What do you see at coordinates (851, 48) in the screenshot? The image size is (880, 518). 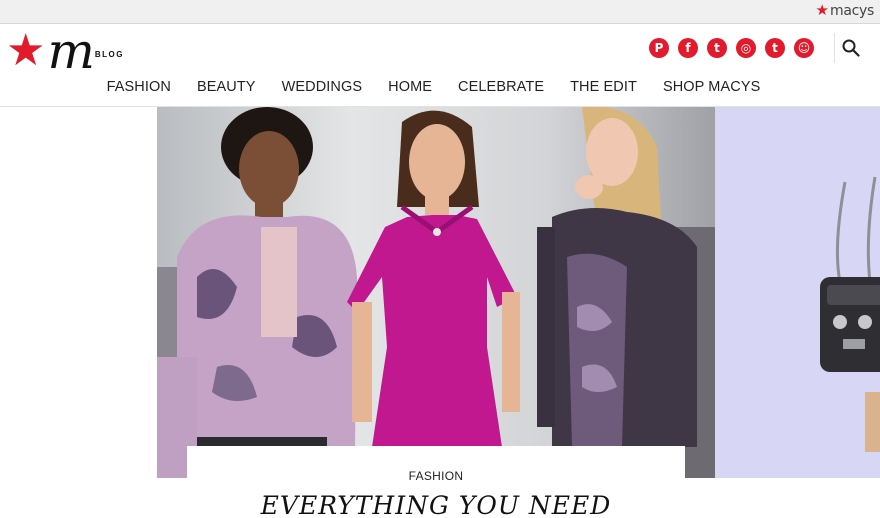 I see `search-icon` at bounding box center [851, 48].